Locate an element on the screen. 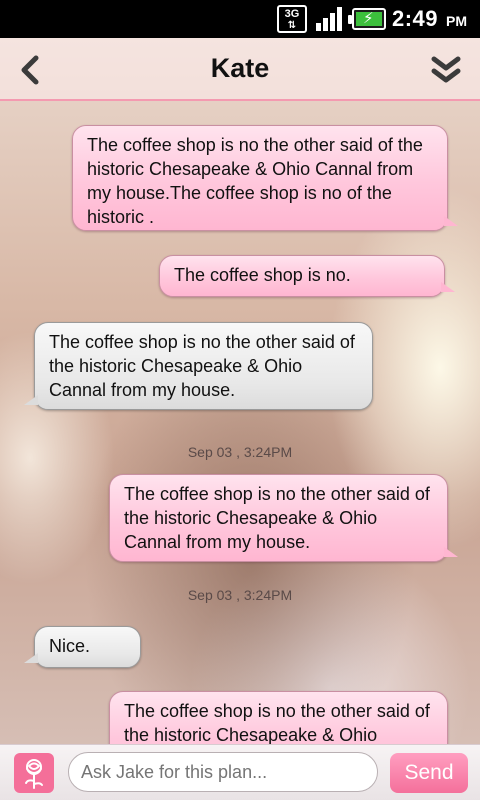  sticker-button is located at coordinates (34, 773).